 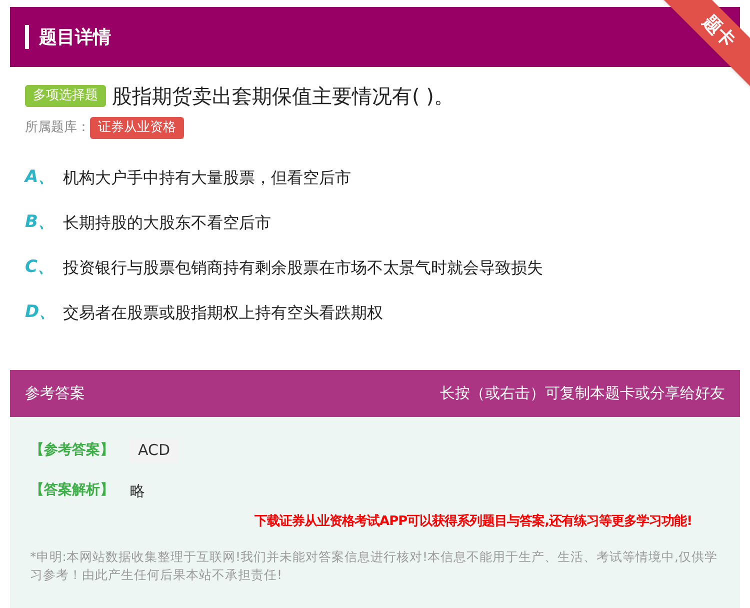 I want to click on option-letter: D、, so click(x=41, y=312).